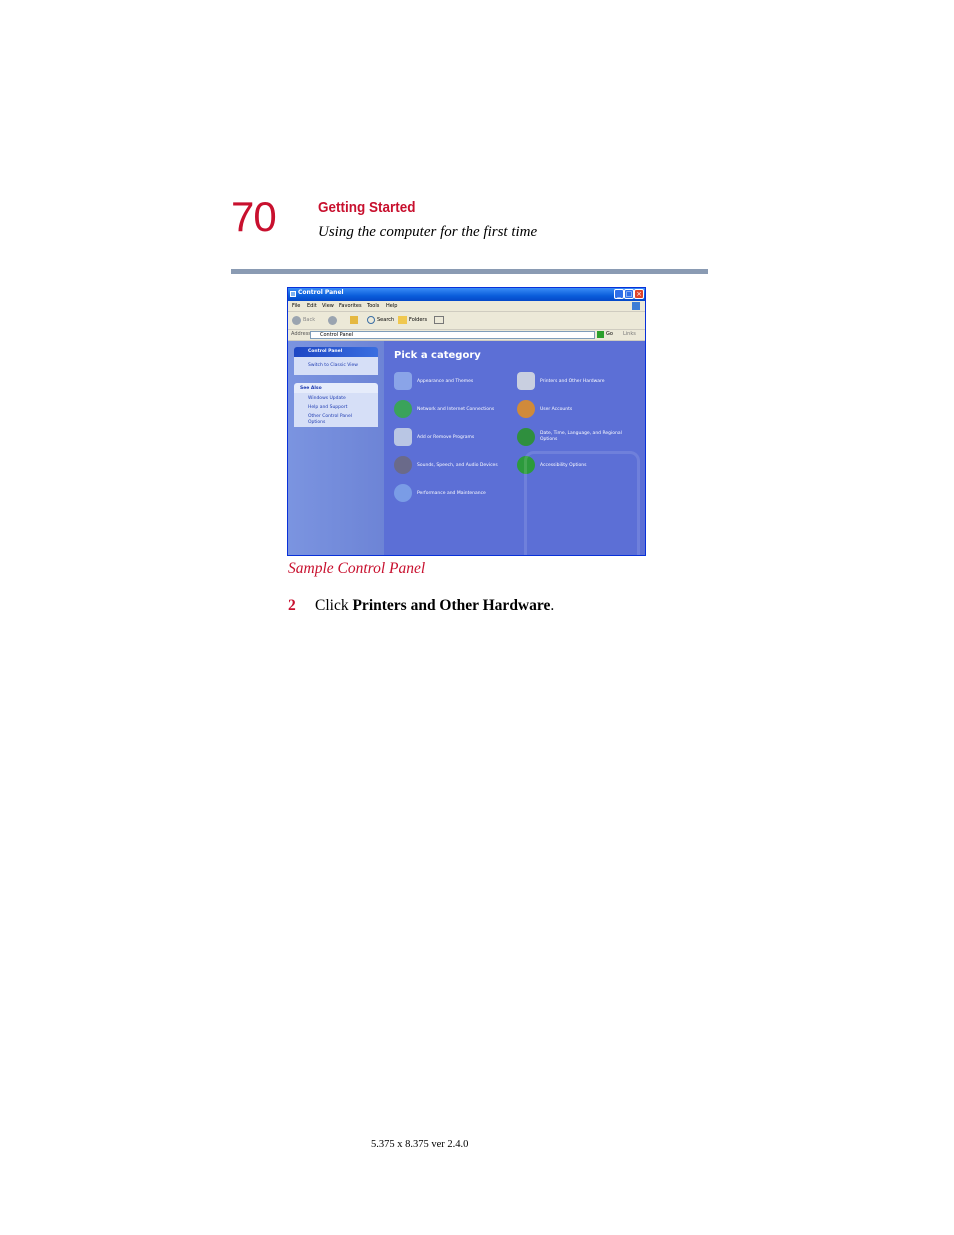 The image size is (954, 1235). I want to click on category-printers: Printers and Other Hardware, so click(572, 381).